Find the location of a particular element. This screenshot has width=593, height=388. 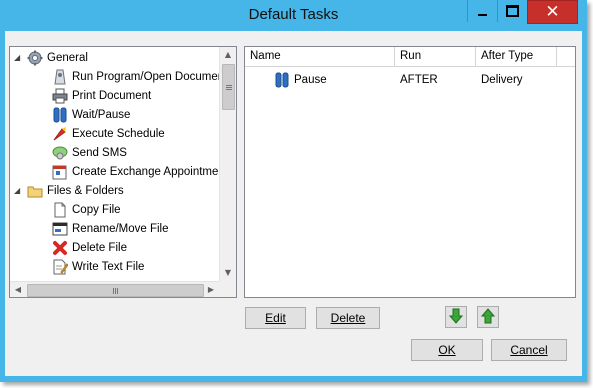

move-up-button is located at coordinates (488, 317).